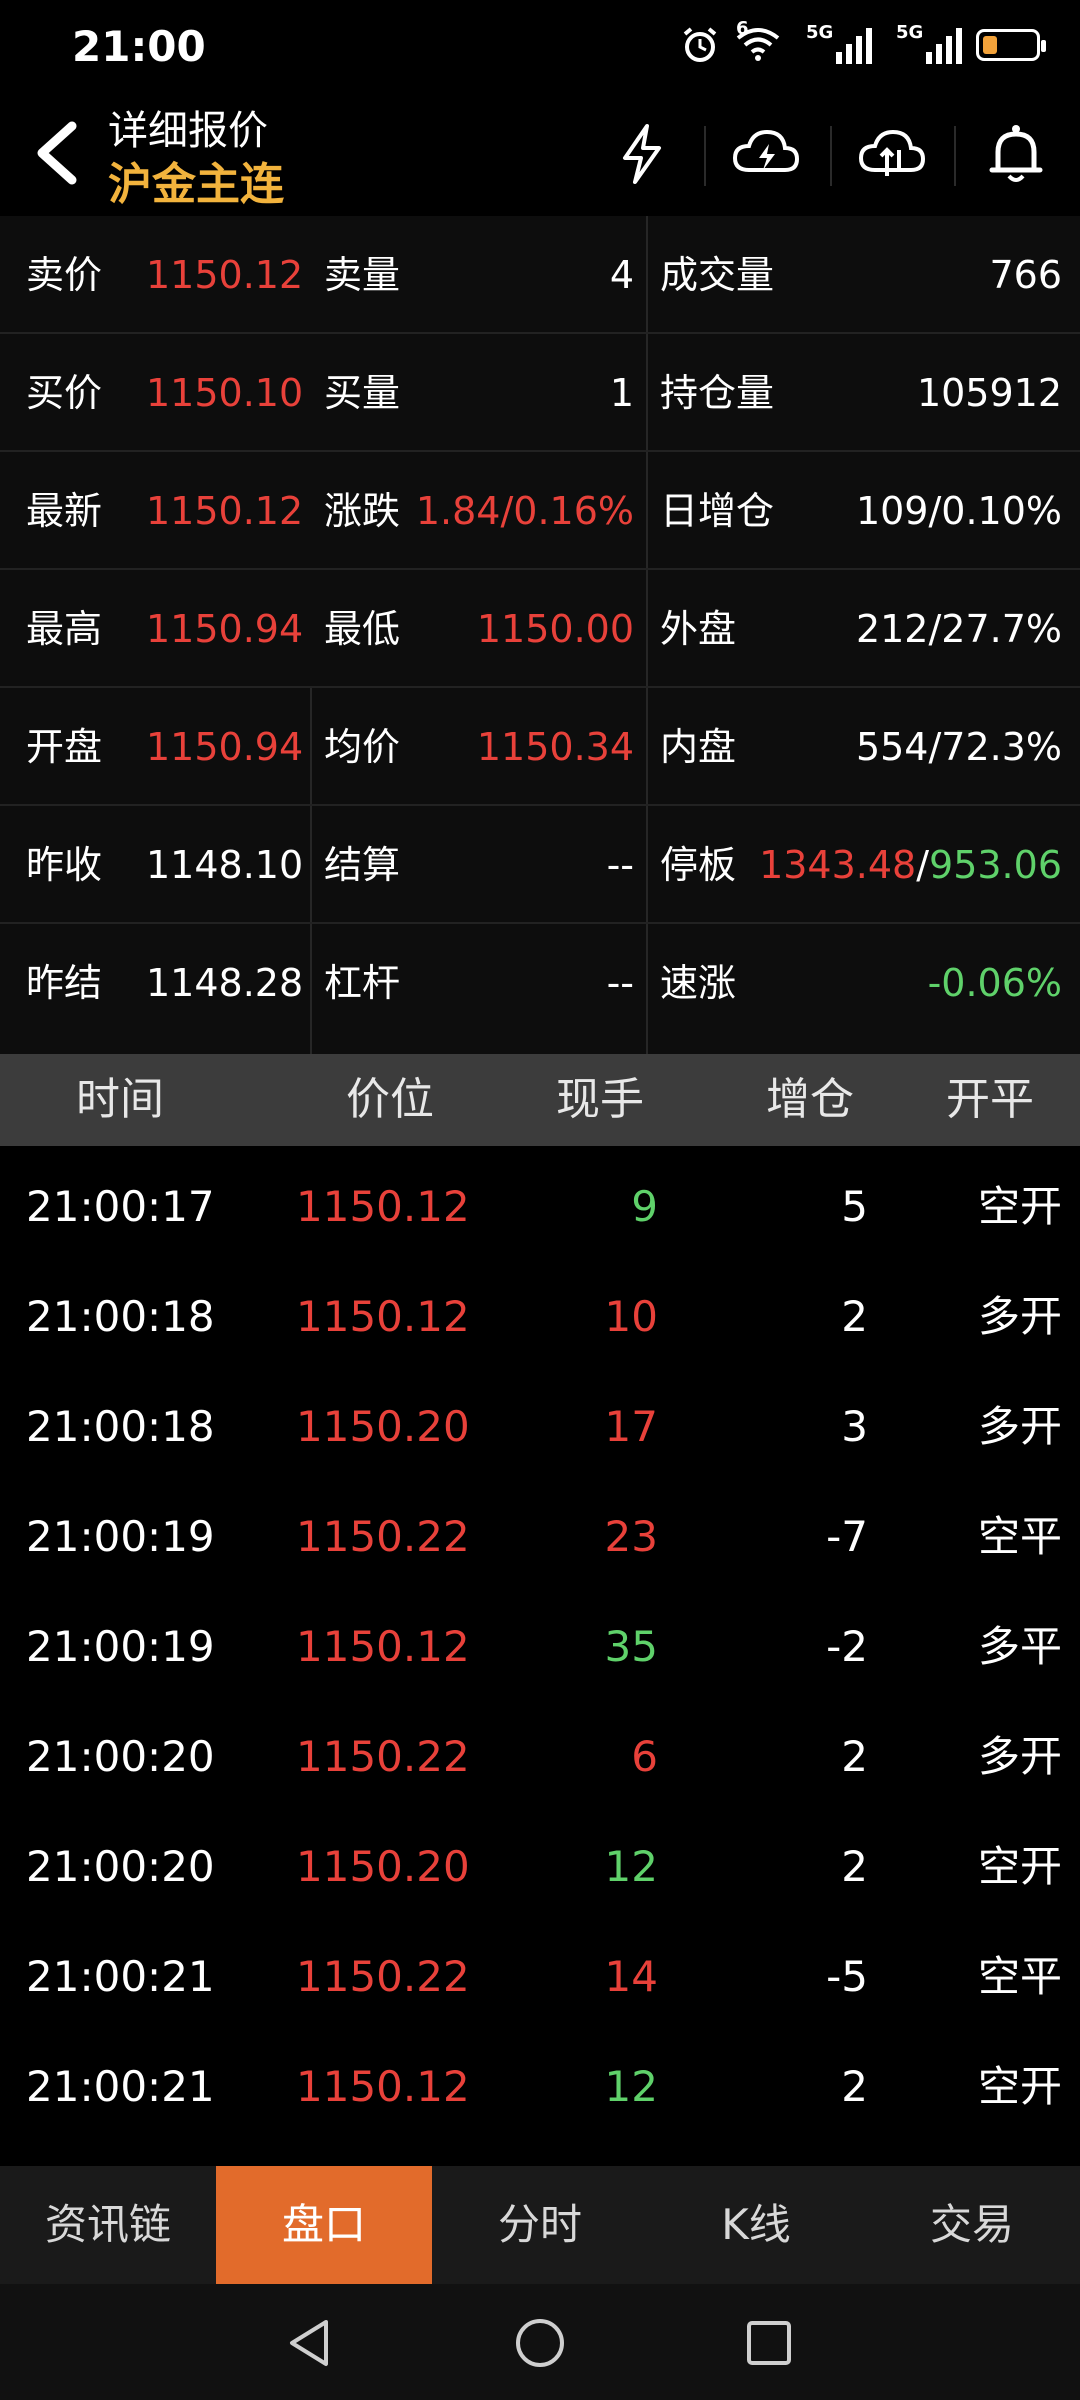 The height and width of the screenshot is (2400, 1080). Describe the element at coordinates (120, 1866) in the screenshot. I see `trade-time: 21:00:20` at that location.